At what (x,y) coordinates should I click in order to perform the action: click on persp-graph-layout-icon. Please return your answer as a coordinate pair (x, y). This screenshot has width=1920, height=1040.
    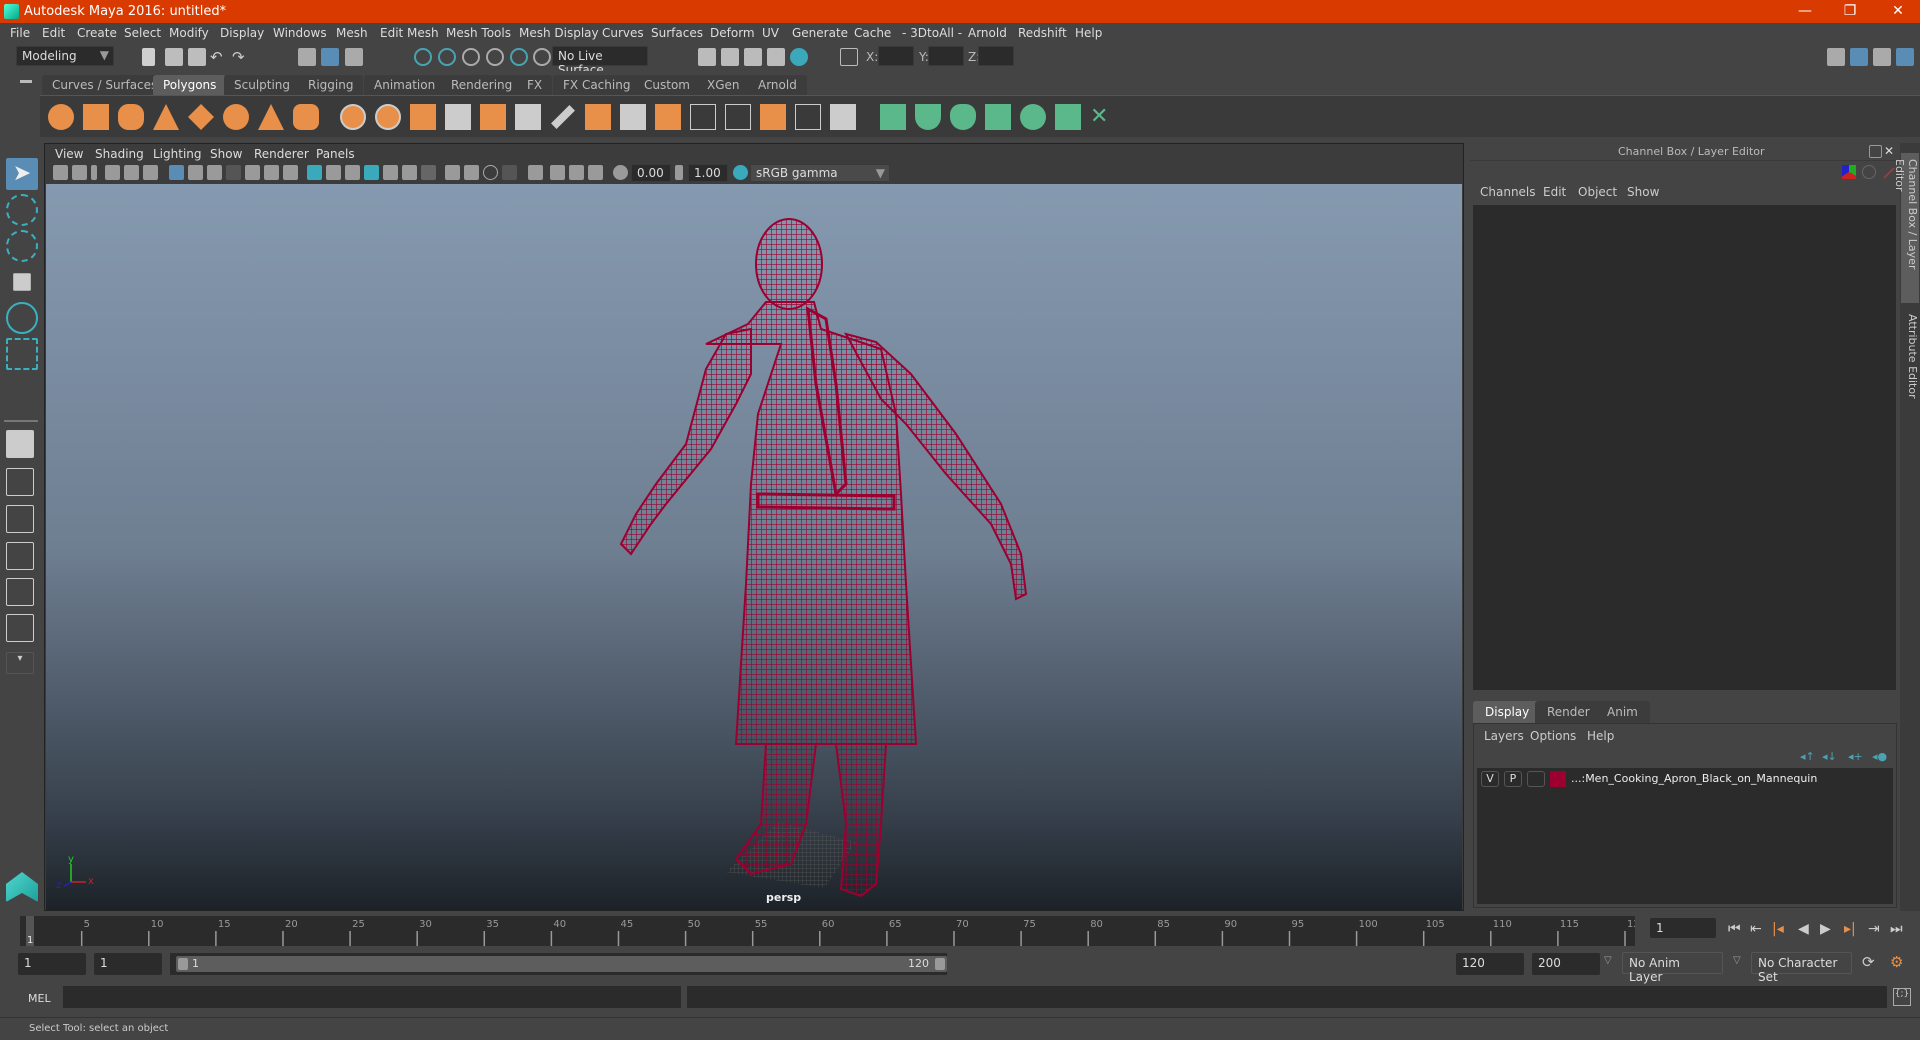
    Looking at the image, I should click on (20, 556).